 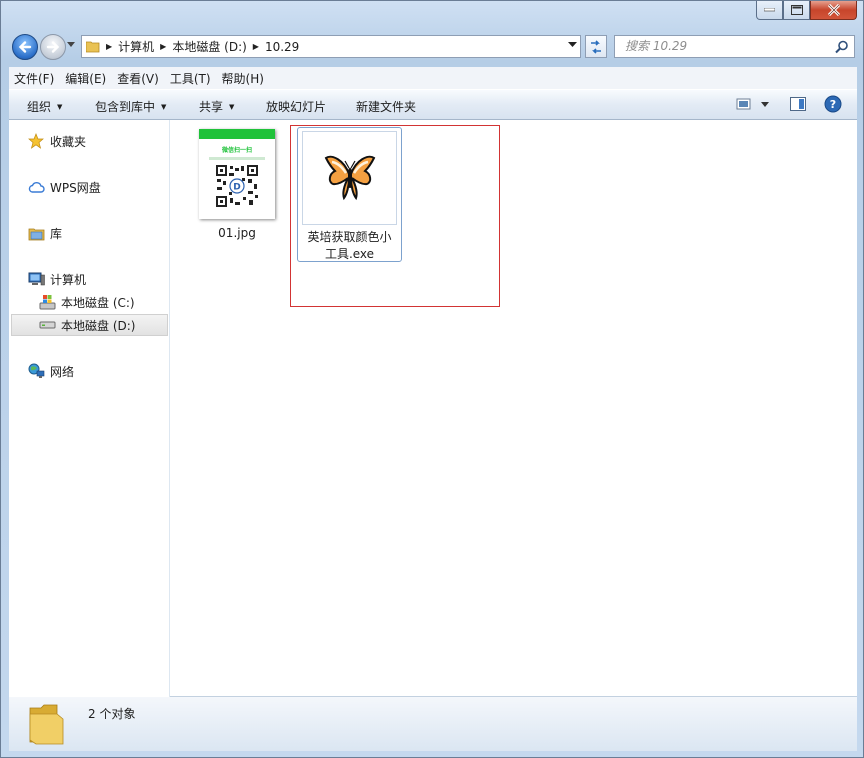 I want to click on library-icon, so click(x=36, y=233).